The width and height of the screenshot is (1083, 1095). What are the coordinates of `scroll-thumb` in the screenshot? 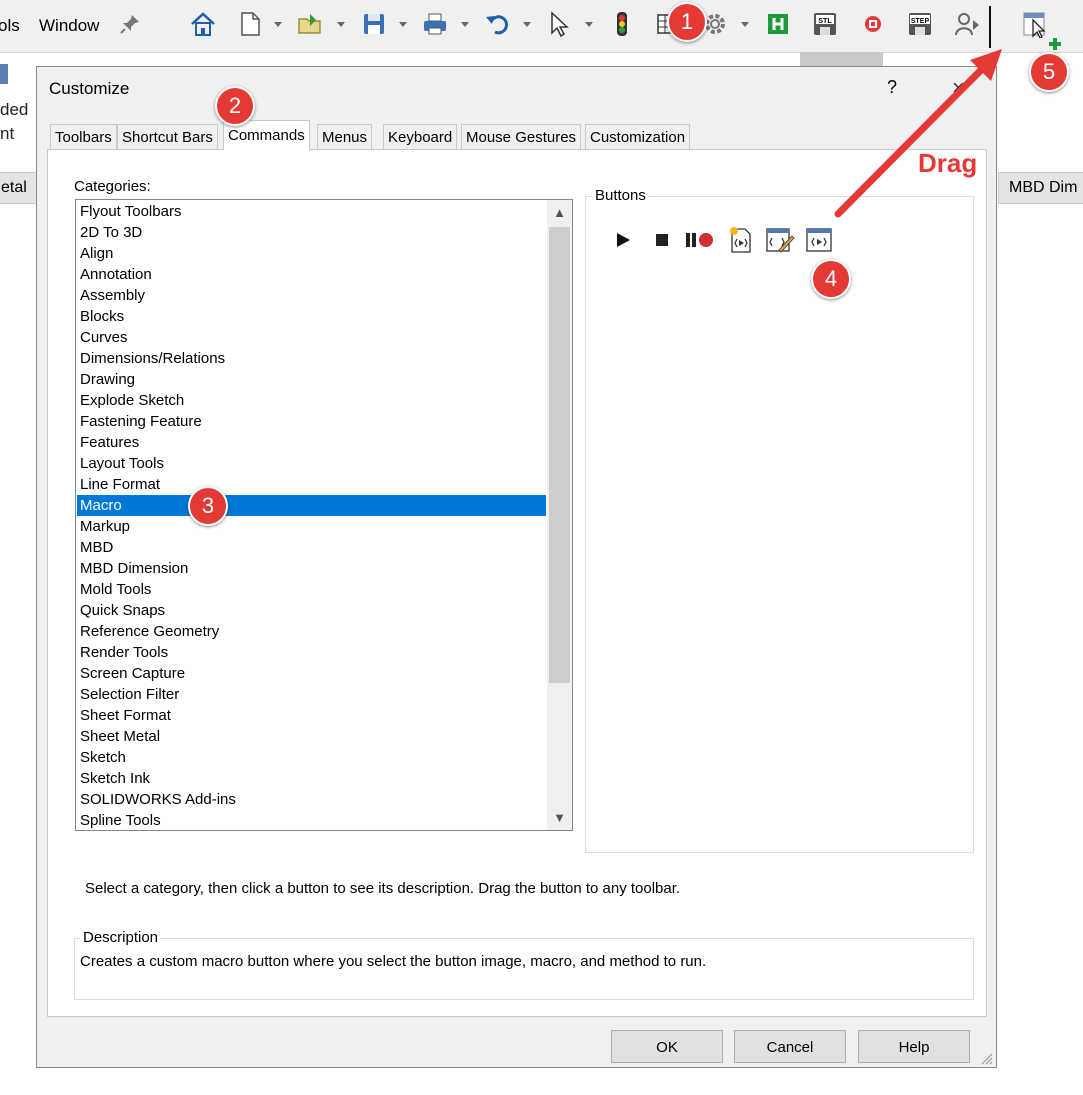 It's located at (559, 455).